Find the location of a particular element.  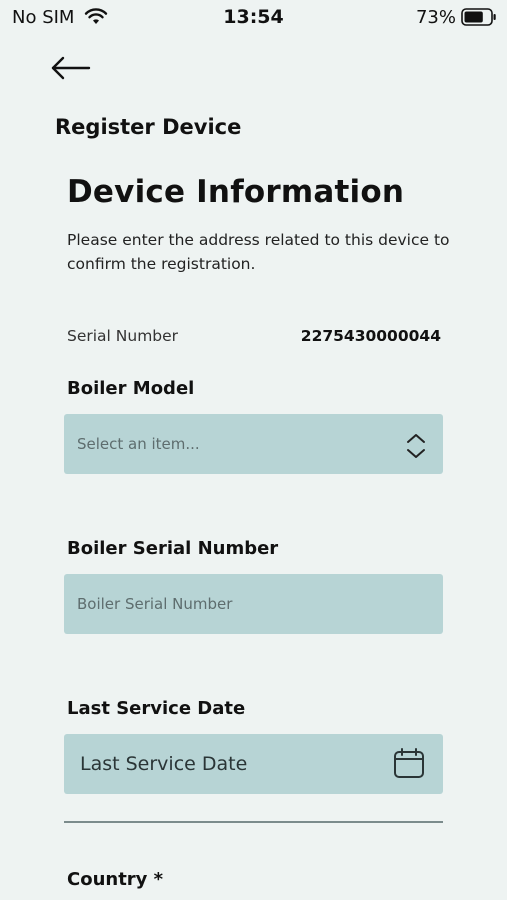

calendar-icon is located at coordinates (409, 763).